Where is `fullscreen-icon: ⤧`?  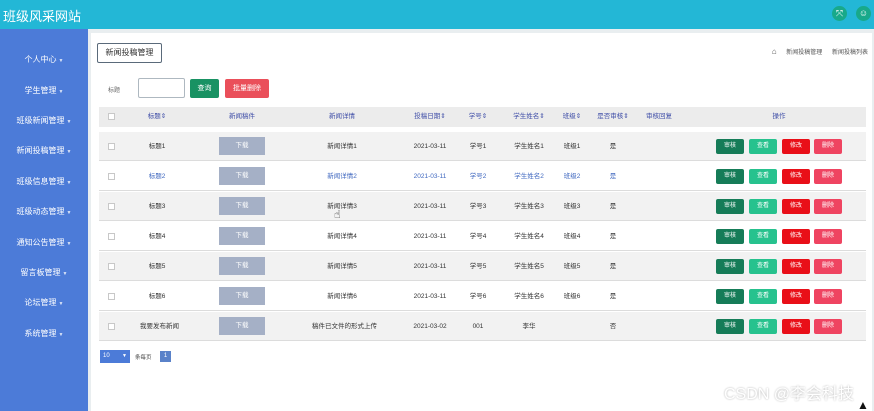 fullscreen-icon: ⤧ is located at coordinates (839, 13).